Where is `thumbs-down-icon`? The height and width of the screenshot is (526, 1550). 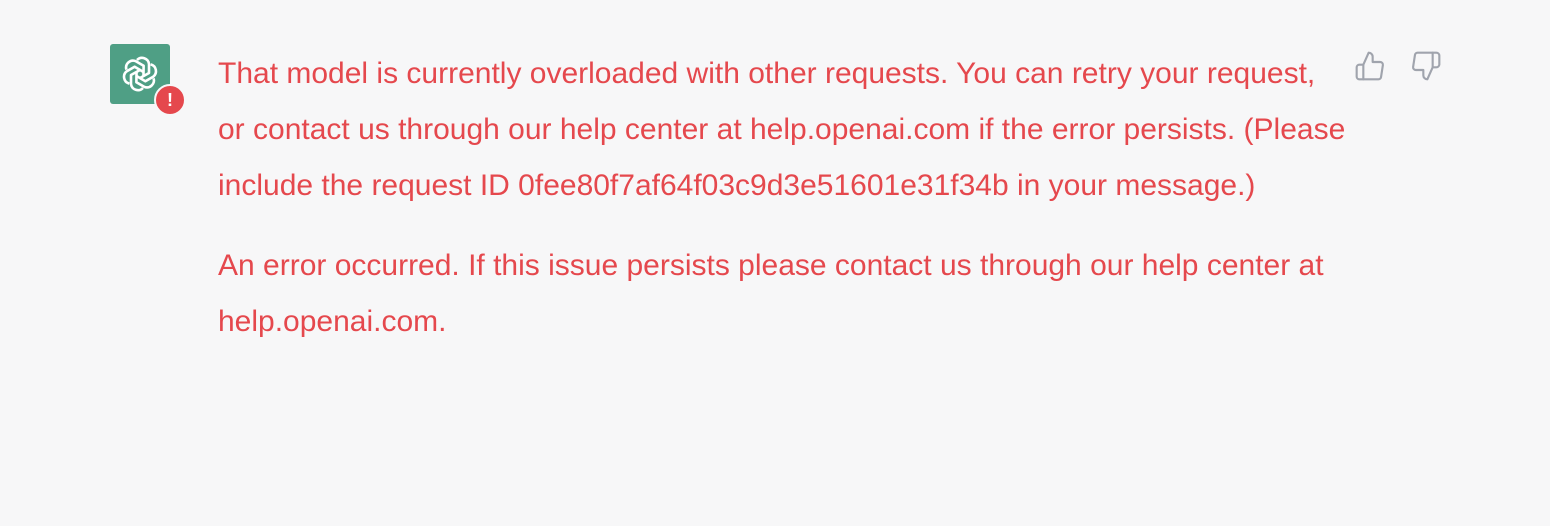
thumbs-down-icon is located at coordinates (1426, 68).